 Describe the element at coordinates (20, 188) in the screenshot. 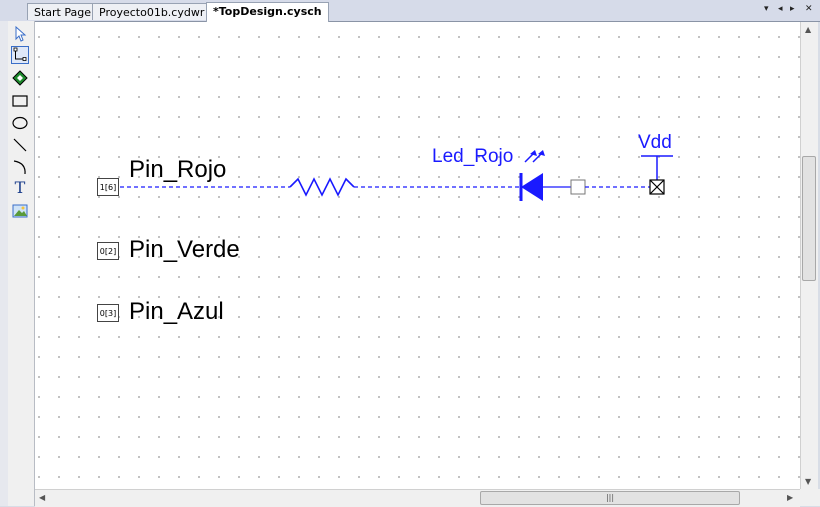

I see `text-icon: T` at that location.